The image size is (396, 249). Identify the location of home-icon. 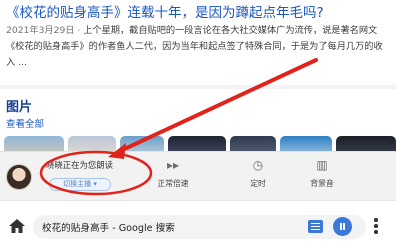
(17, 226).